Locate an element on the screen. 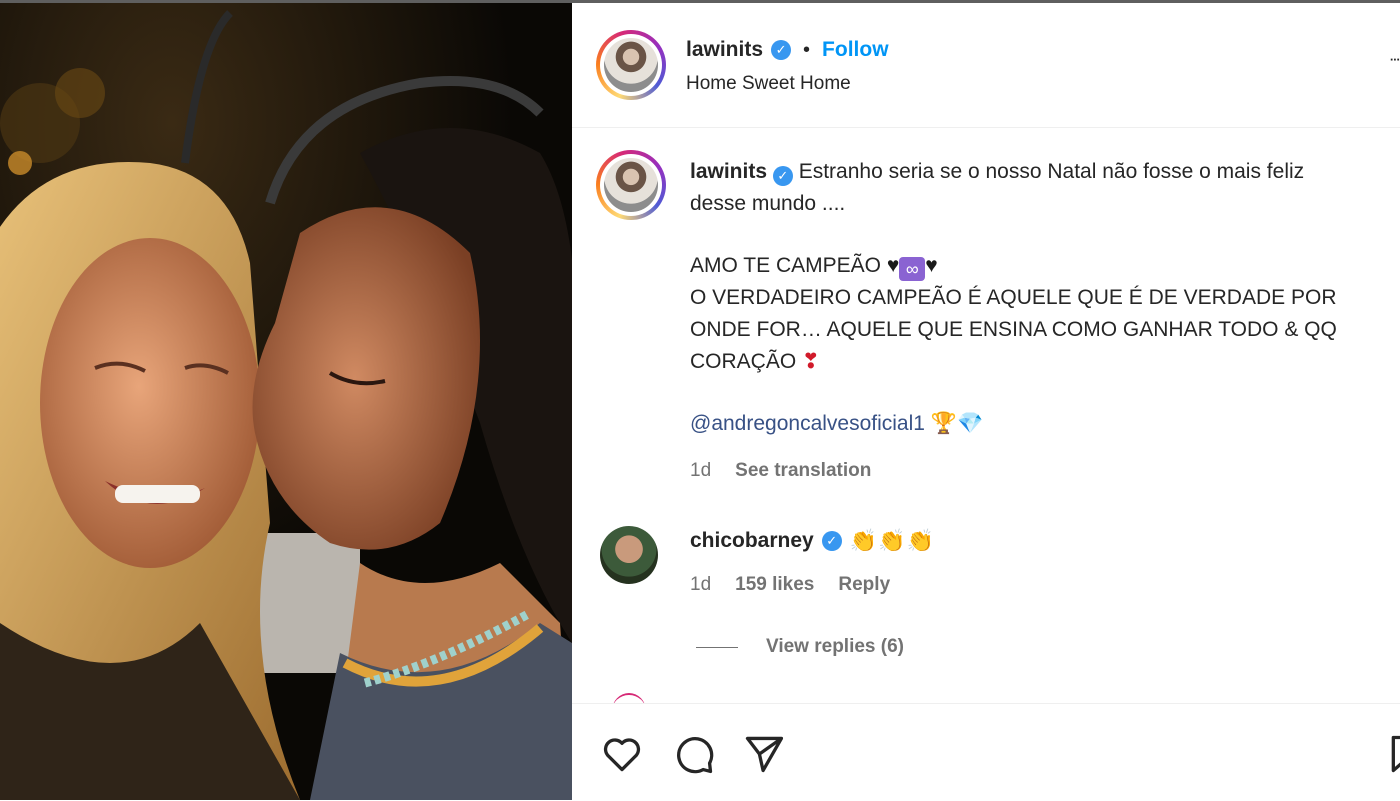  author-username: lawinits is located at coordinates (724, 50).